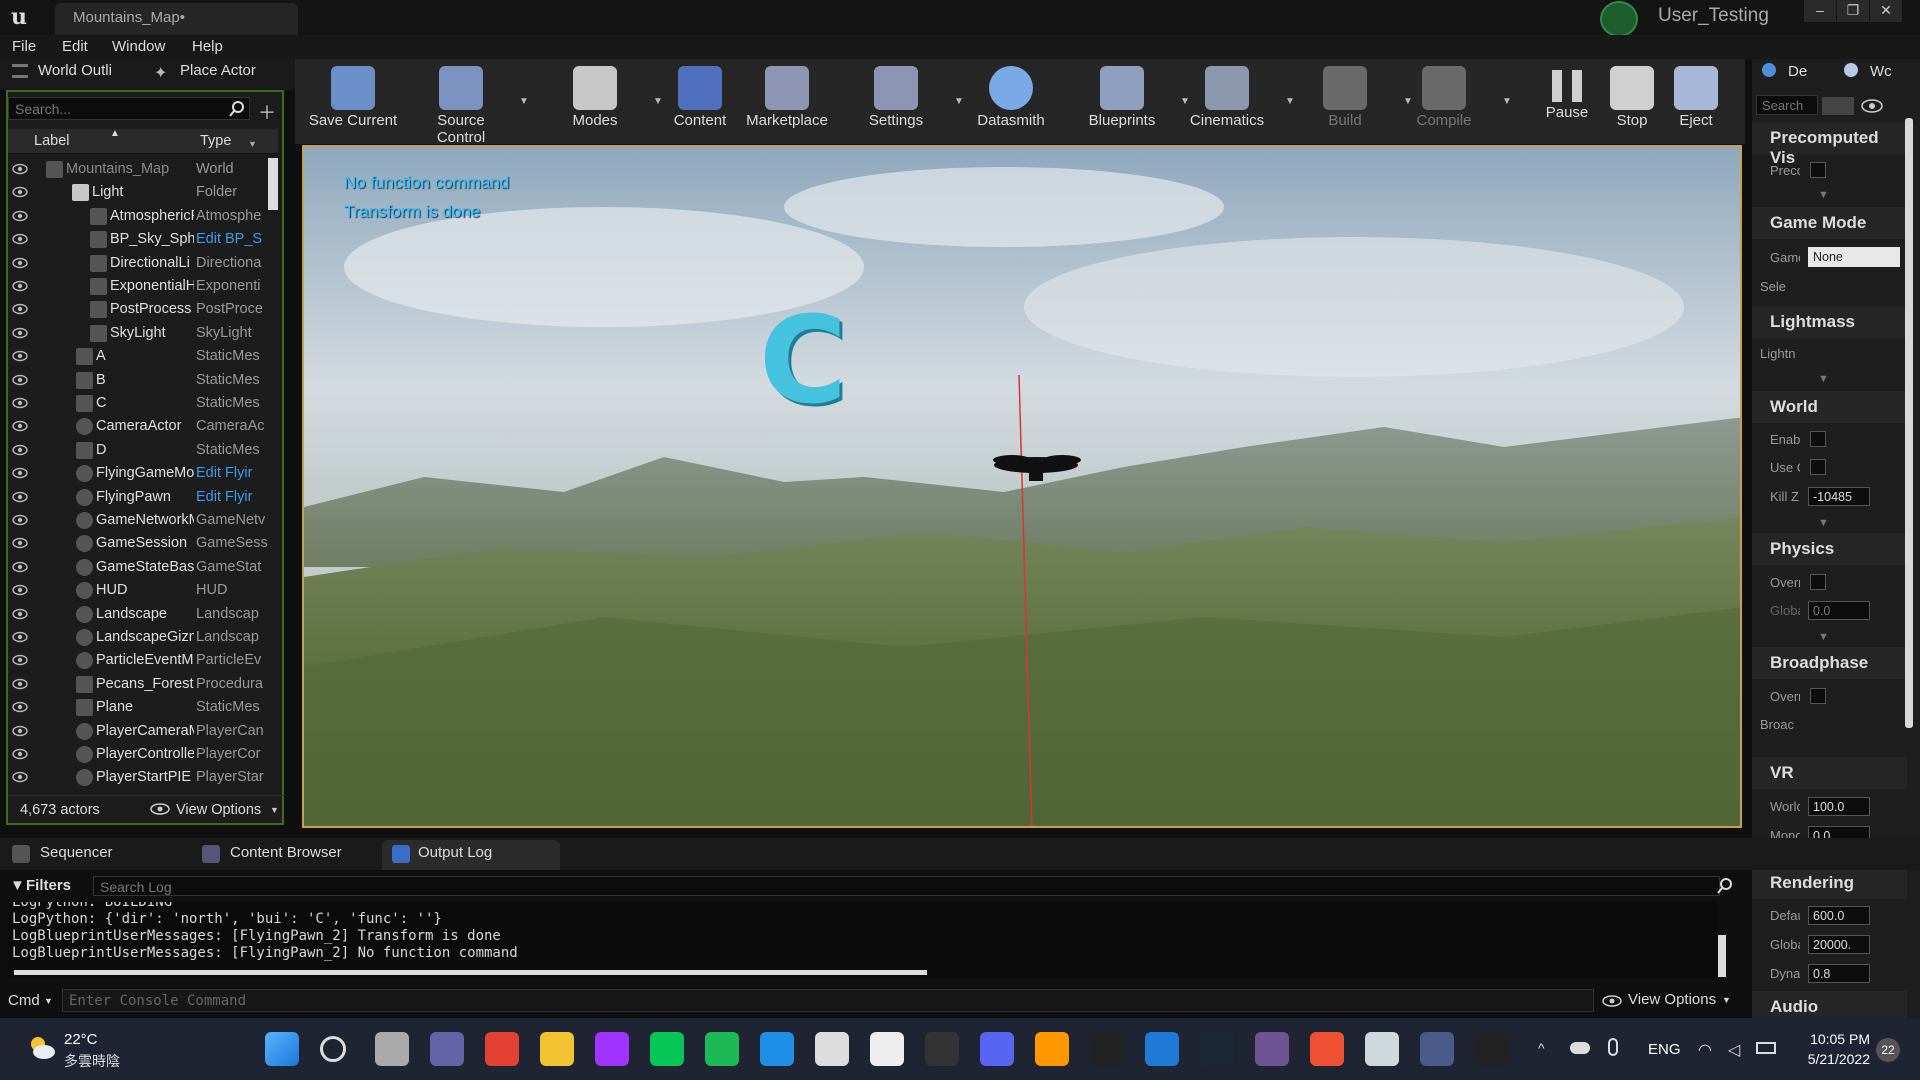 This screenshot has height=1080, width=1920. Describe the element at coordinates (138, 426) in the screenshot. I see `outliner-row: CameraActor CameraAc` at that location.